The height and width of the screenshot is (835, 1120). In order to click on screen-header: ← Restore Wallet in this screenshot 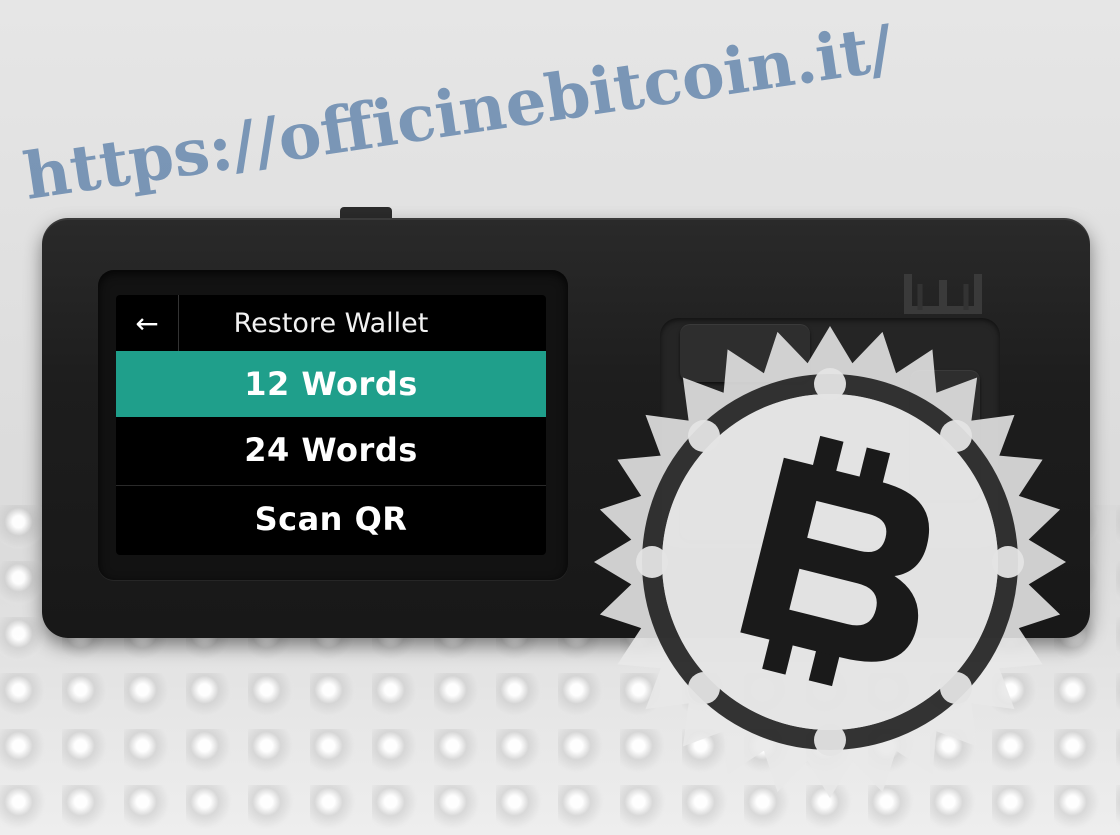, I will do `click(331, 323)`.